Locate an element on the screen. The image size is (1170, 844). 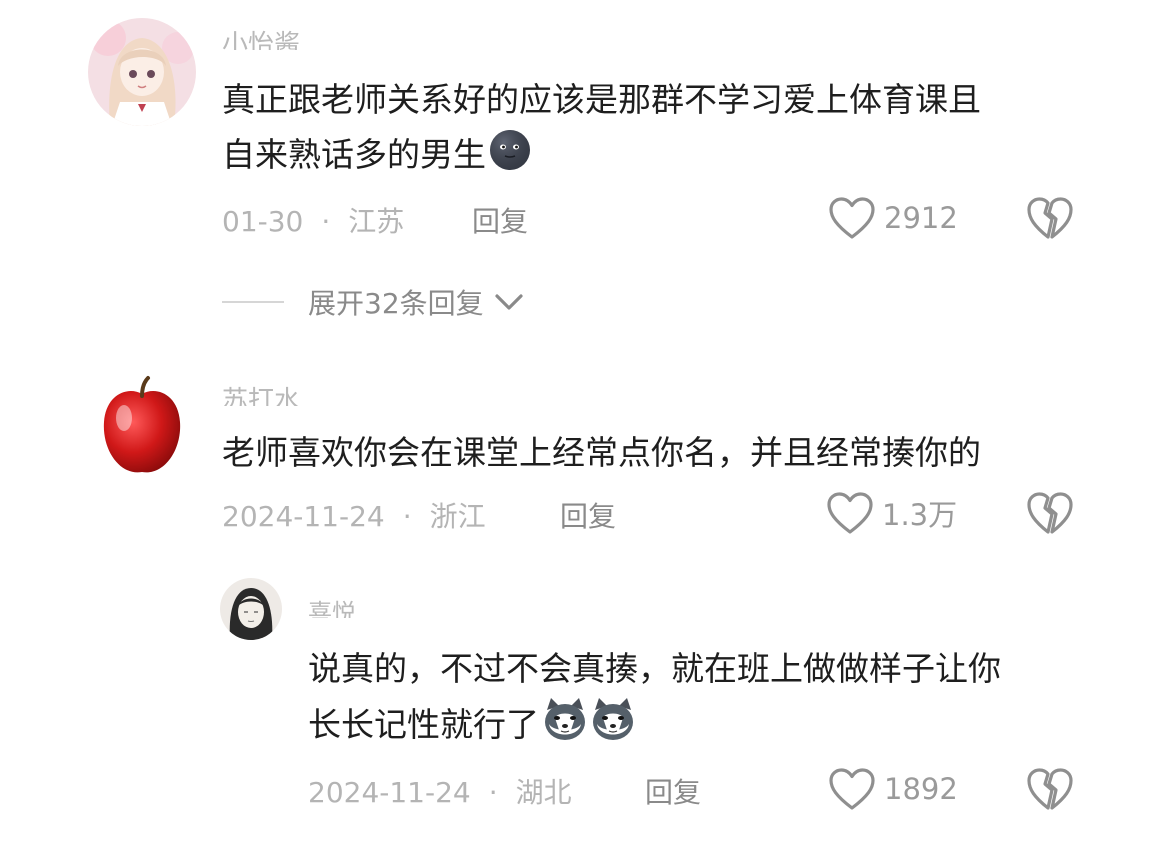
like-count: 2912 is located at coordinates (921, 218).